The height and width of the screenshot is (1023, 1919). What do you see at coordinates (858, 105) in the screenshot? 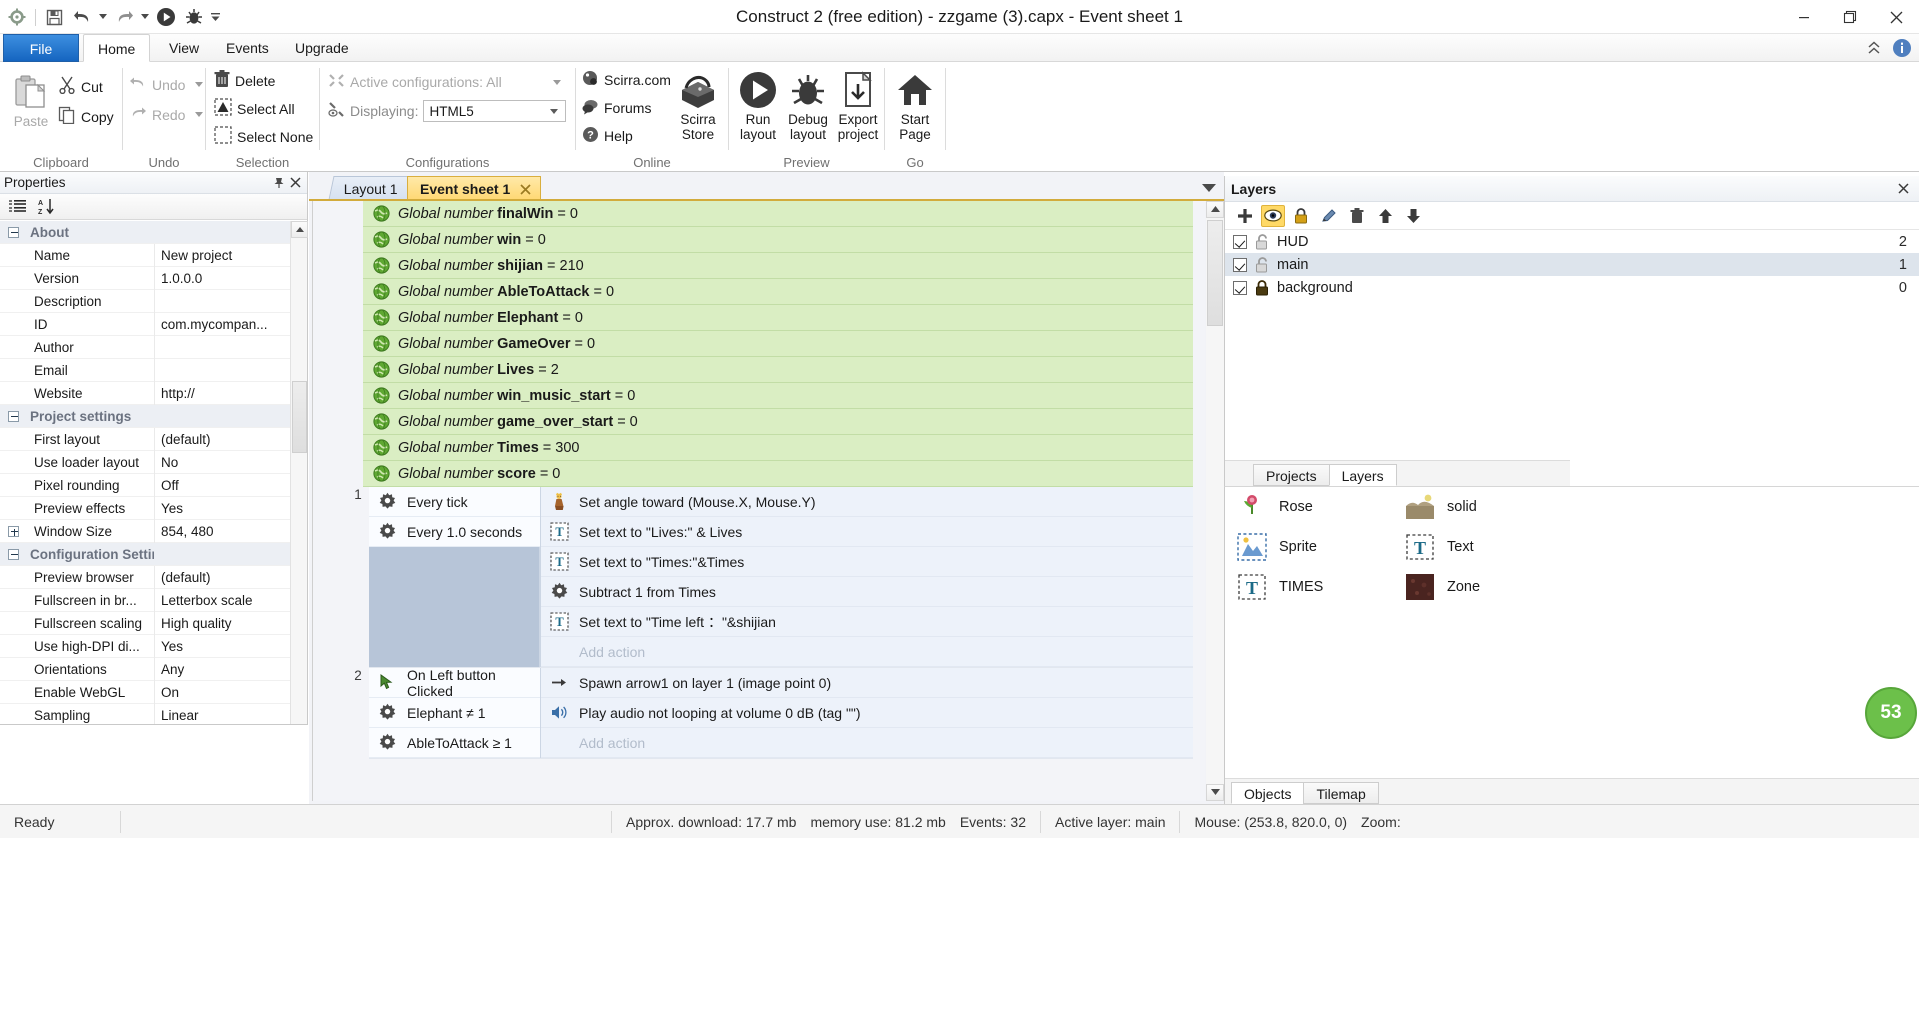
I see `export-project-button: Export project` at bounding box center [858, 105].